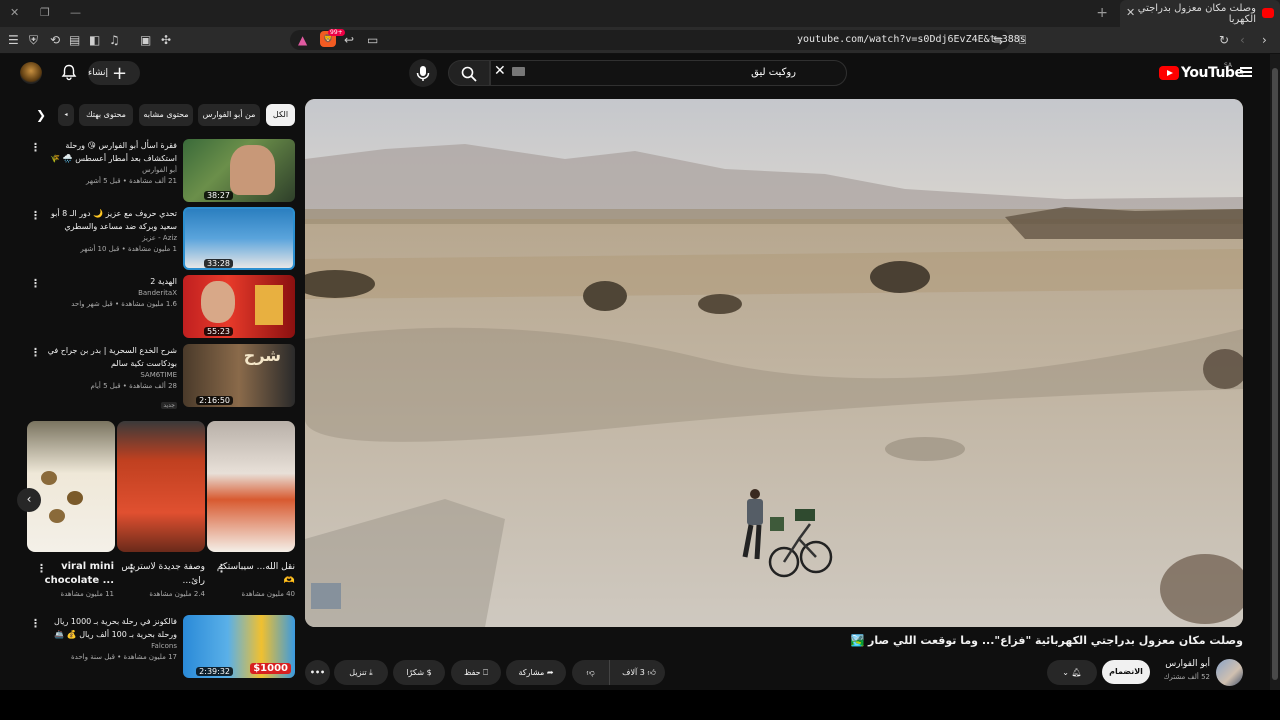 The width and height of the screenshot is (1280, 720). Describe the element at coordinates (29, 500) in the screenshot. I see `shorts-prev-button: ‹` at that location.